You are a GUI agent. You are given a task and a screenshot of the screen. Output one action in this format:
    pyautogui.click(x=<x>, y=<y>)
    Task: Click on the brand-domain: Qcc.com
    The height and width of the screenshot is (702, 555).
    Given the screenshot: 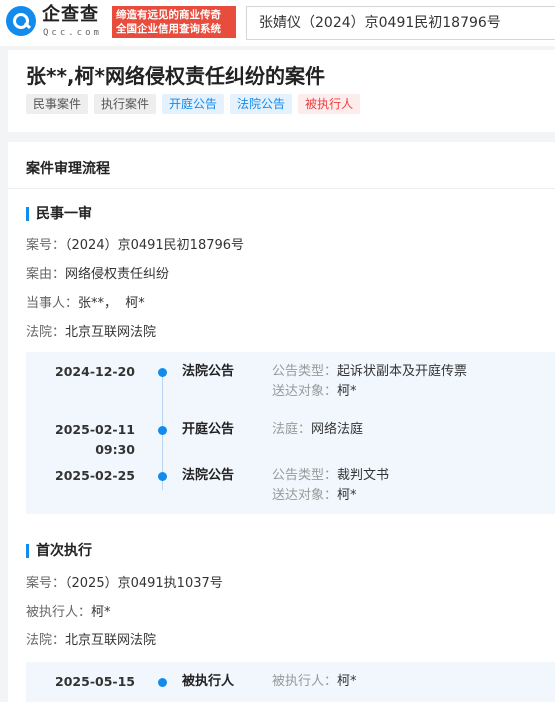 What is the action you would take?
    pyautogui.click(x=72, y=33)
    